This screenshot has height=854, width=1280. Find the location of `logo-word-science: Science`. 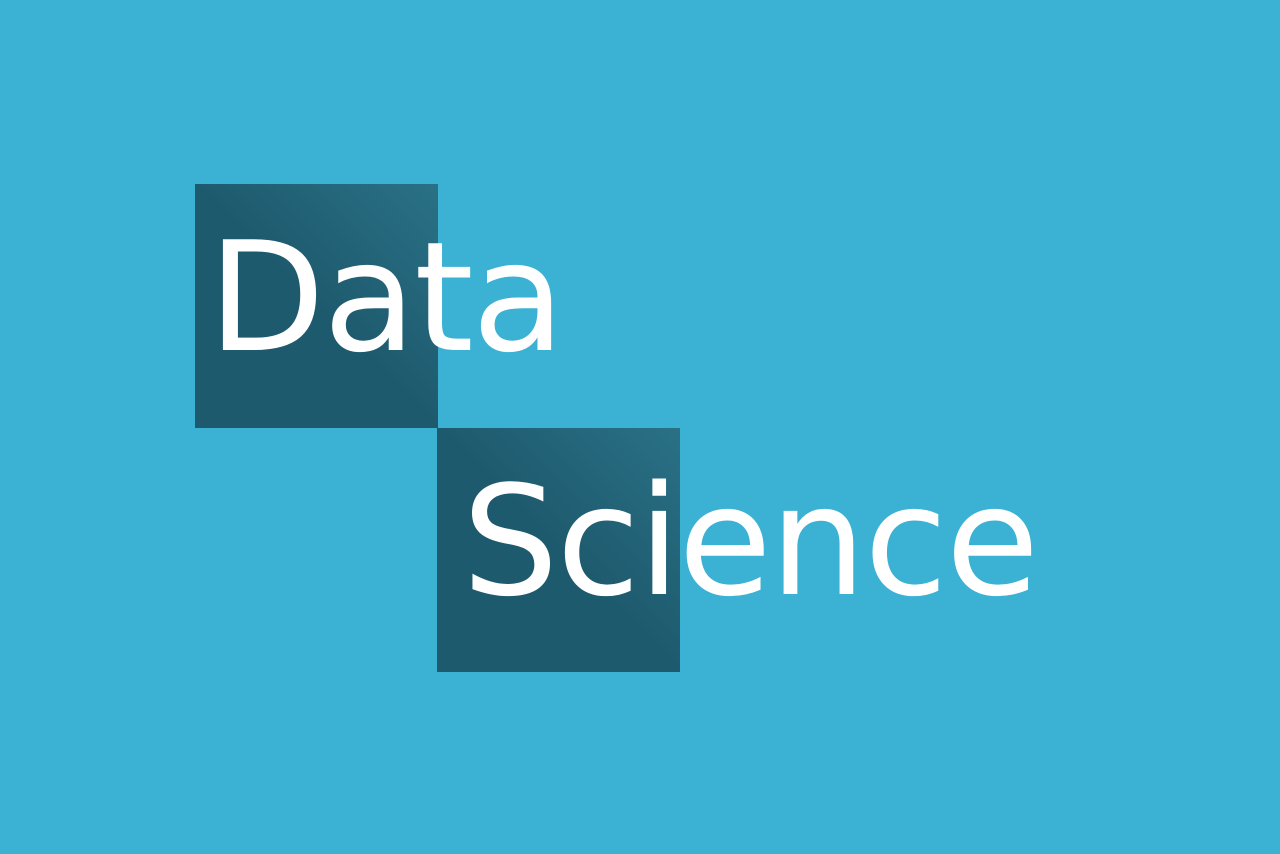

logo-word-science: Science is located at coordinates (750, 541).